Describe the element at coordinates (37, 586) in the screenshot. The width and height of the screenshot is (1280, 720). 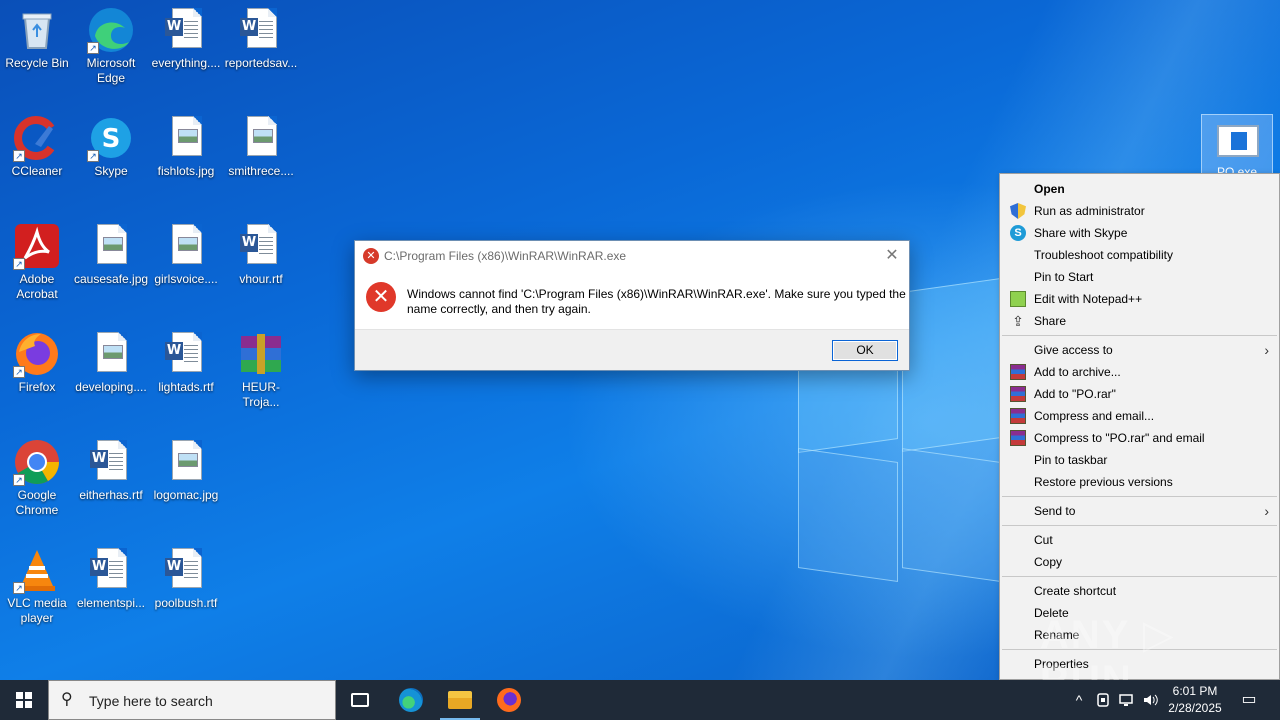
I see `desktop-icon-vlc: ↗ VLC media player` at that location.